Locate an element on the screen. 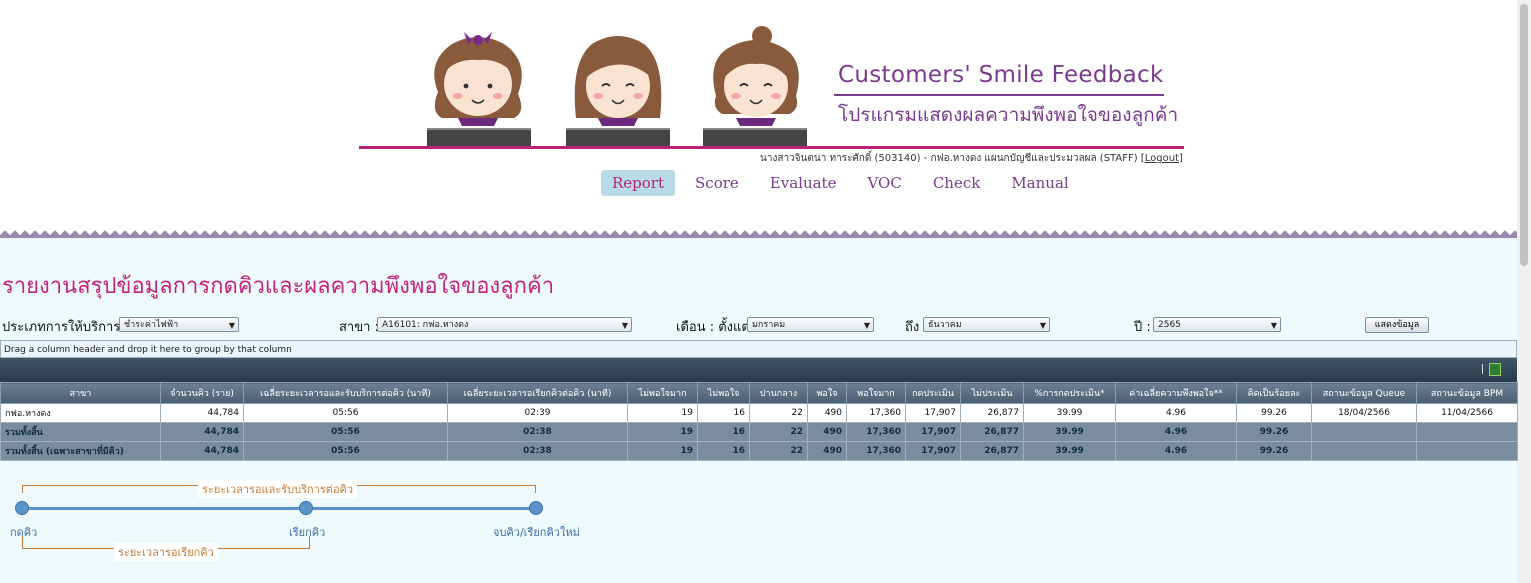 This screenshot has height=583, width=1531. service-type-label: ประเภทการให้บริการ : is located at coordinates (65, 327).